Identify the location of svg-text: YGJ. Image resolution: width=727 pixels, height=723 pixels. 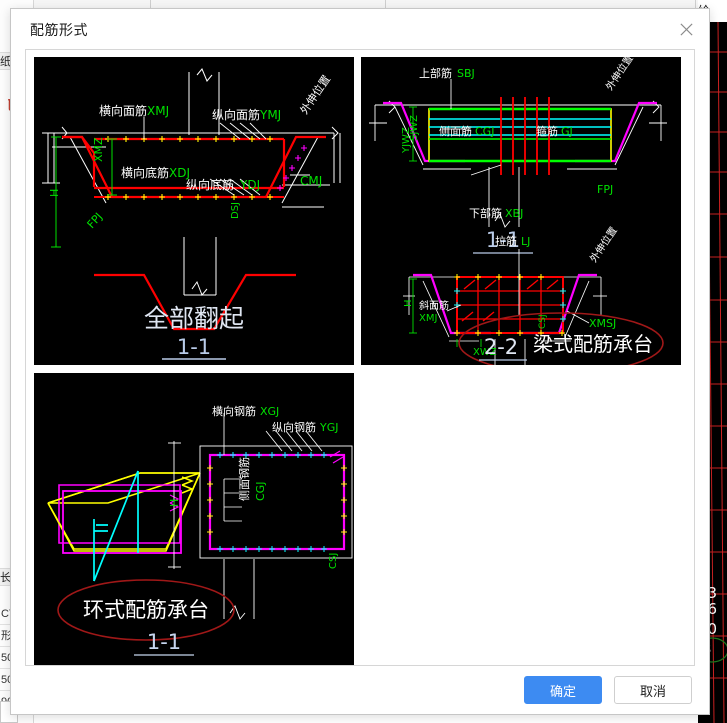
(329, 427).